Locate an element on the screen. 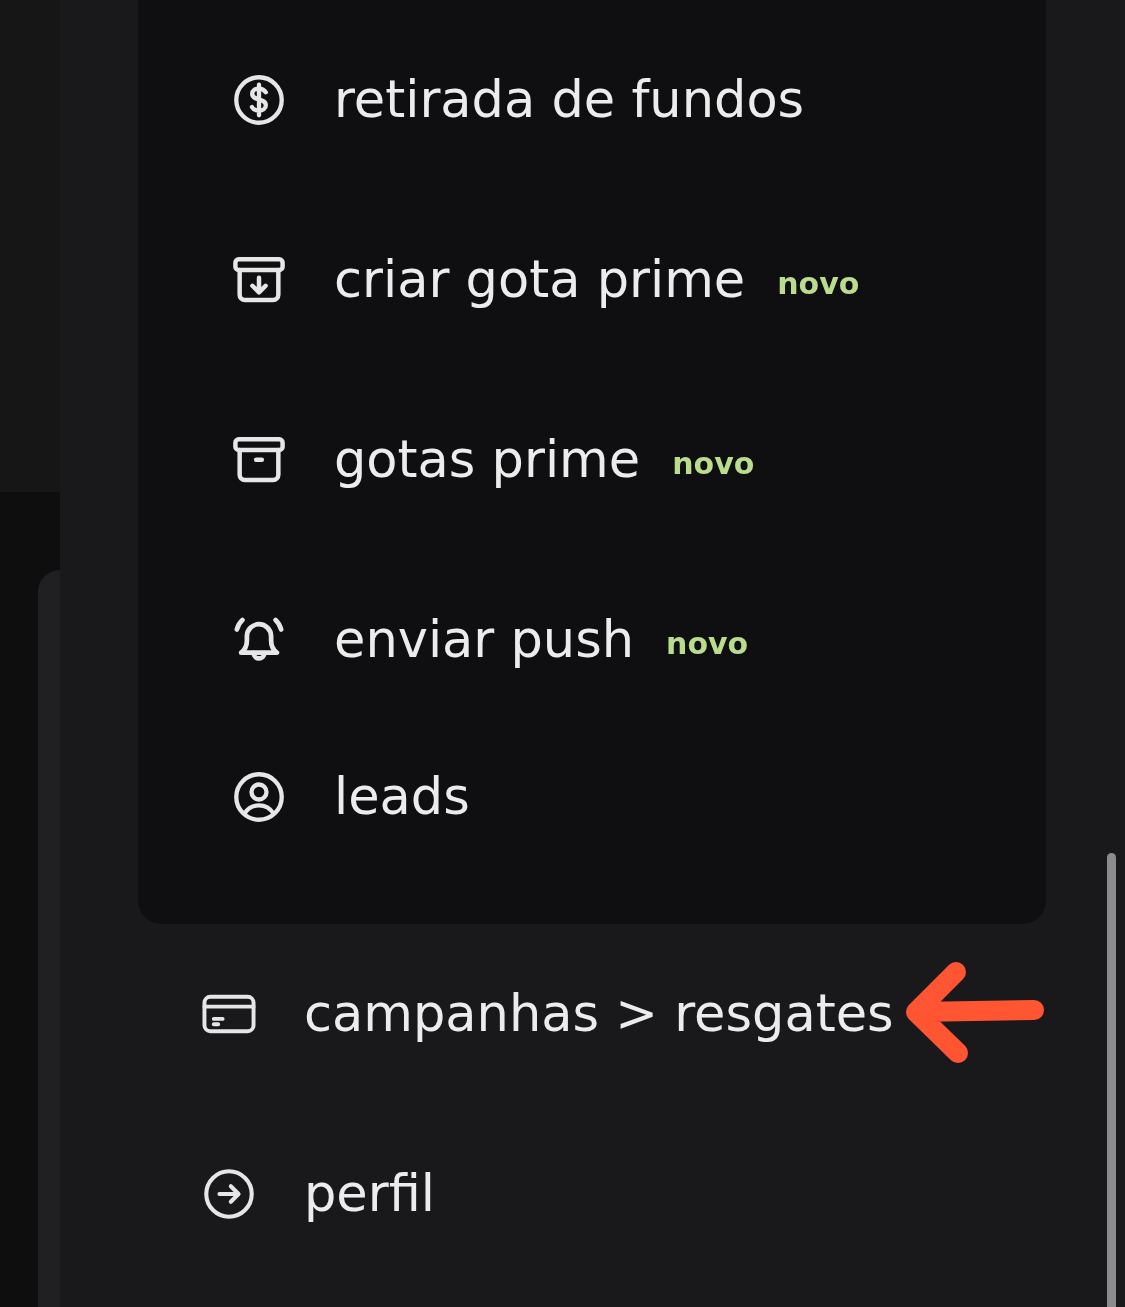  menu-item: criar gota prime novo is located at coordinates (545, 280).